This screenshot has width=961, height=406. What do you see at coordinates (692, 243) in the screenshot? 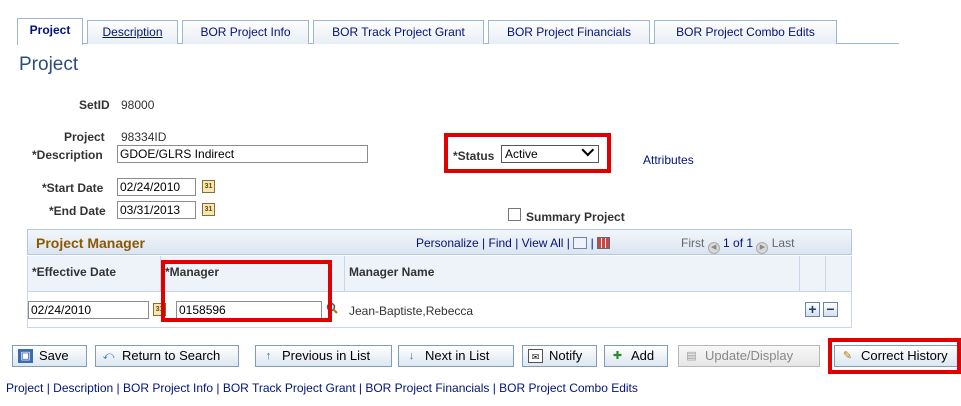
I see `first-label: First` at bounding box center [692, 243].